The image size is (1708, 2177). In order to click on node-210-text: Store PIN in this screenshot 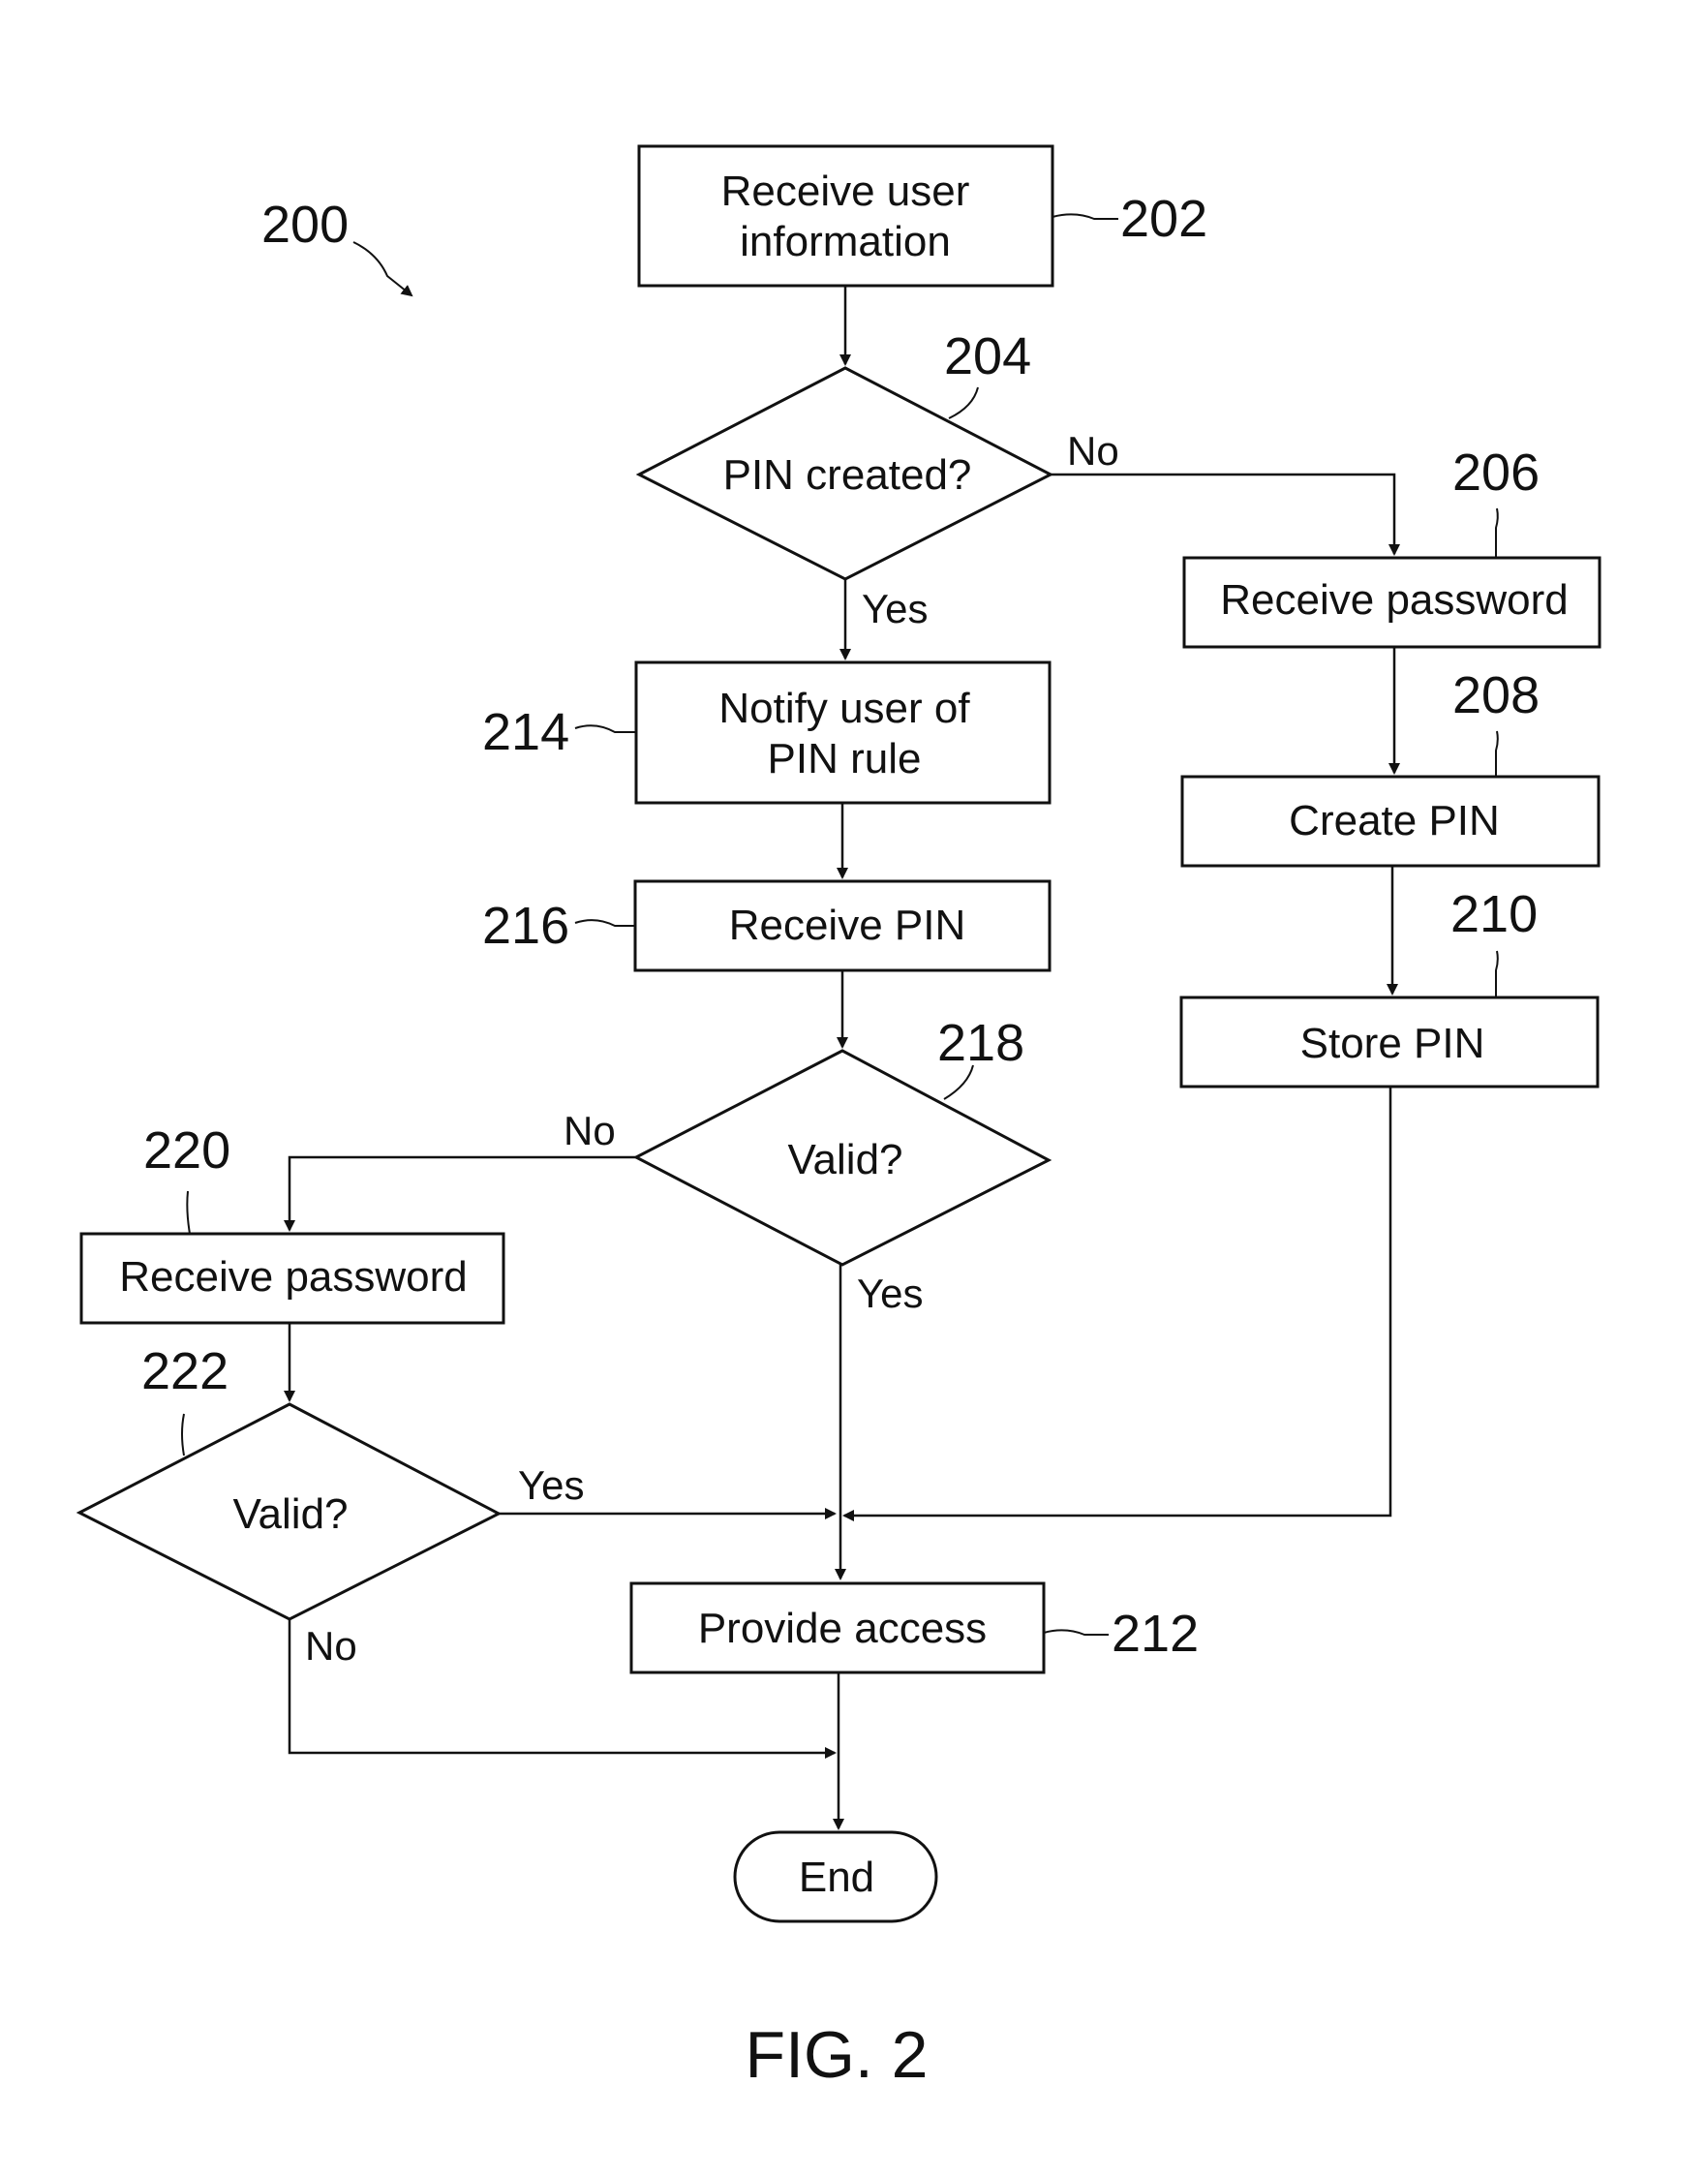, I will do `click(1392, 1043)`.